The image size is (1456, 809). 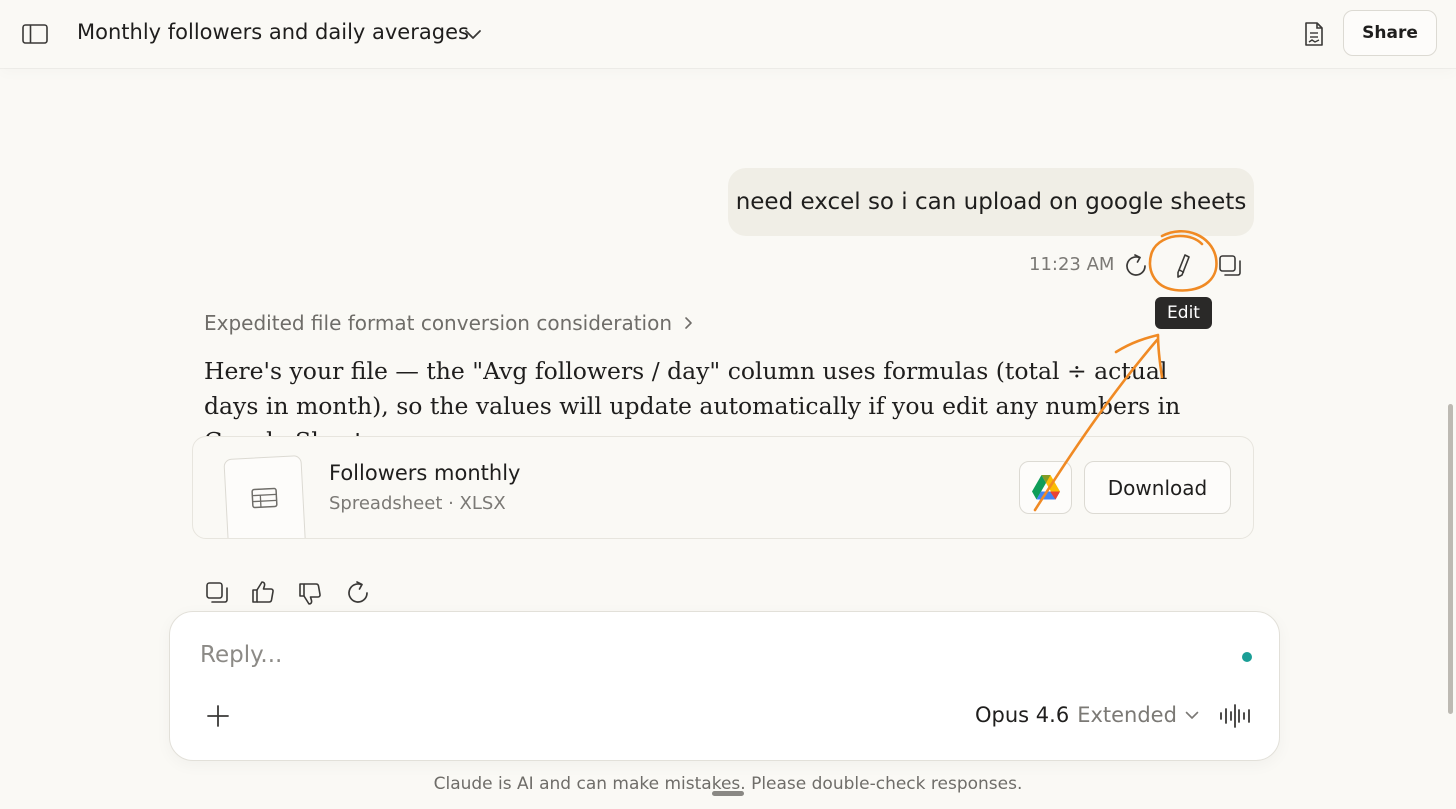 I want to click on retry-icon, so click(x=1136, y=266).